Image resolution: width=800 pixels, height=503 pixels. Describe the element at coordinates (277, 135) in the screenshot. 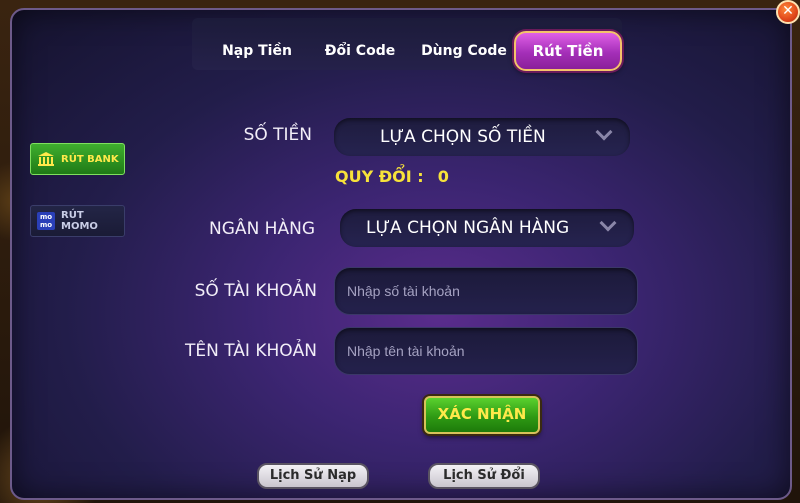

I see `amount-label: SỐ TIỀN` at that location.